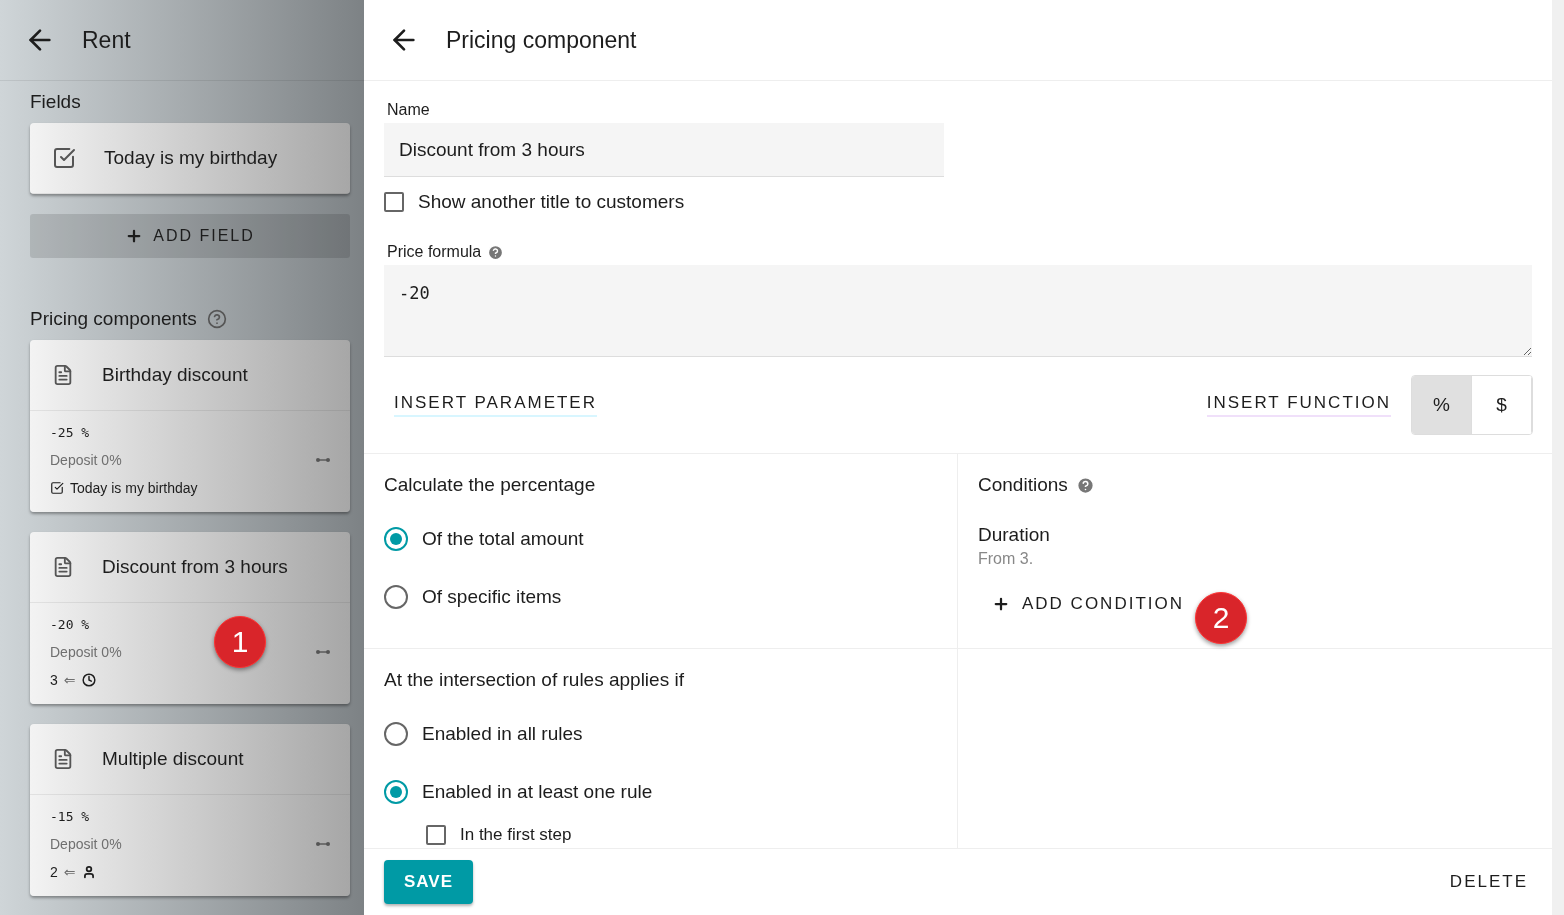 The image size is (1564, 915). I want to click on checkbox-label: Show another title to customers, so click(551, 202).